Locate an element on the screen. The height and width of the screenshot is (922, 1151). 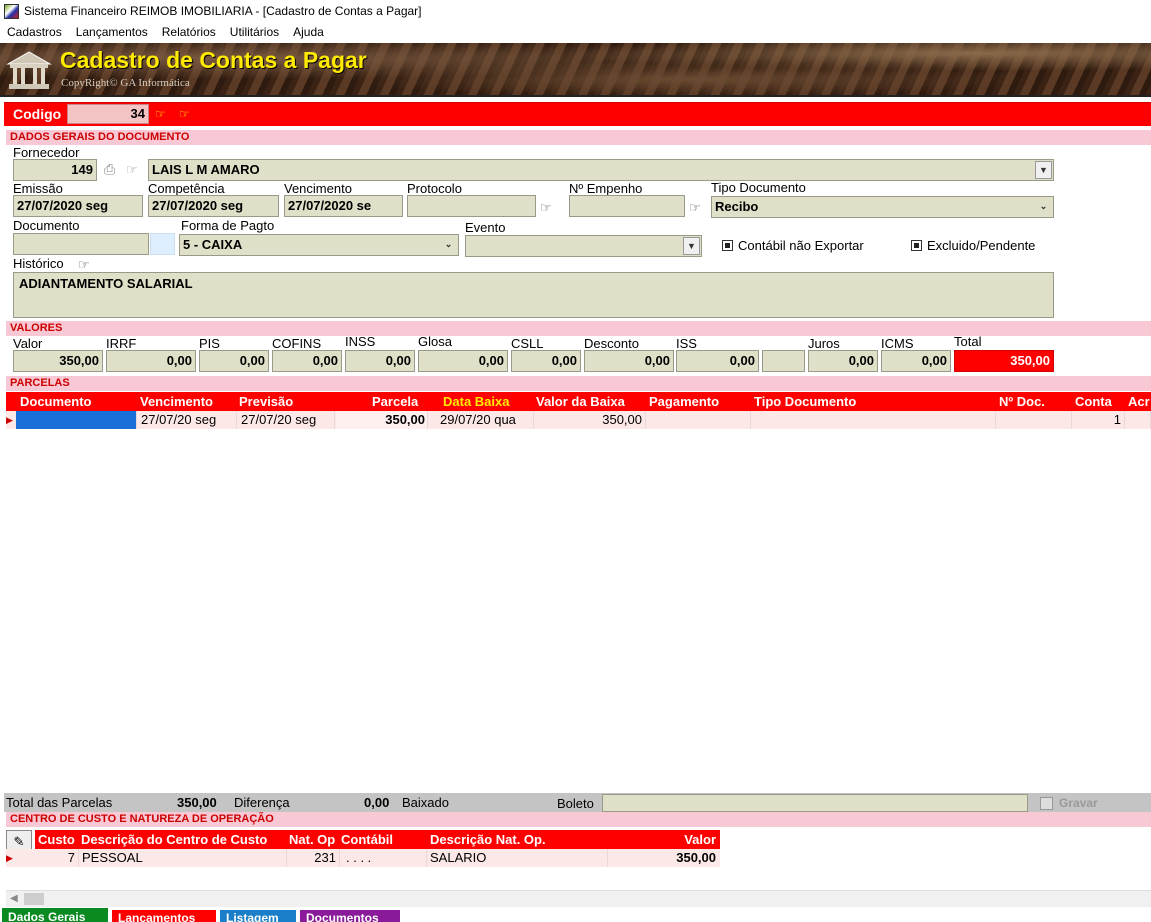
icms-field: 0,00 is located at coordinates (916, 361).